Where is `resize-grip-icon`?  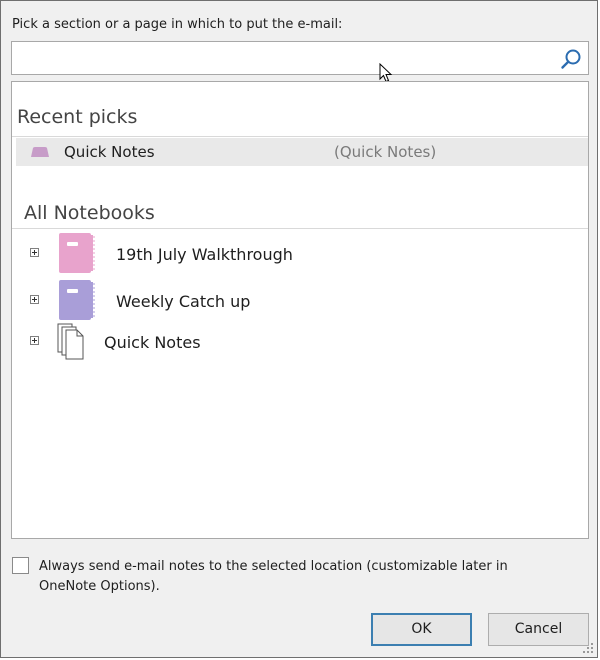
resize-grip-icon is located at coordinates (588, 648).